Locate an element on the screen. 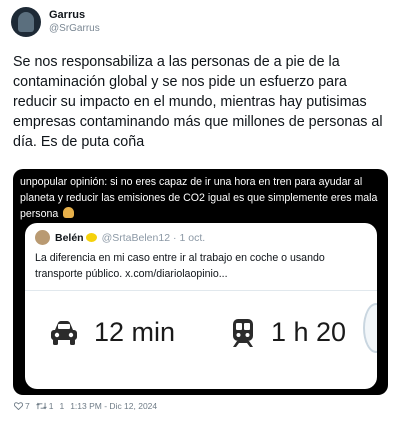 The width and height of the screenshot is (400, 421). reply-count: 1 is located at coordinates (62, 406).